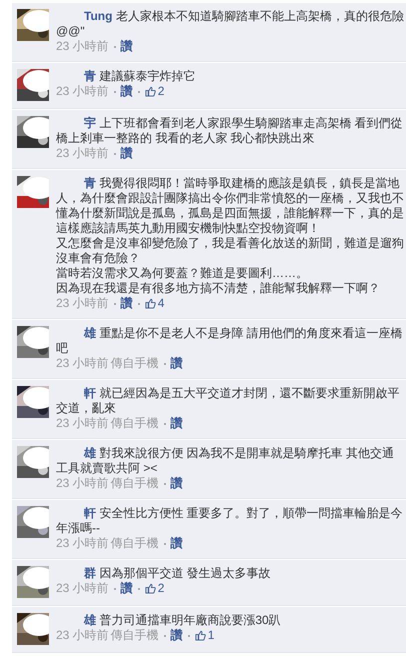  Describe the element at coordinates (230, 521) in the screenshot. I see `comment-text: 軒 安全性比方便性 重要多了。對了，順帶一問擋車輪胎是今年漲嗎--` at that location.